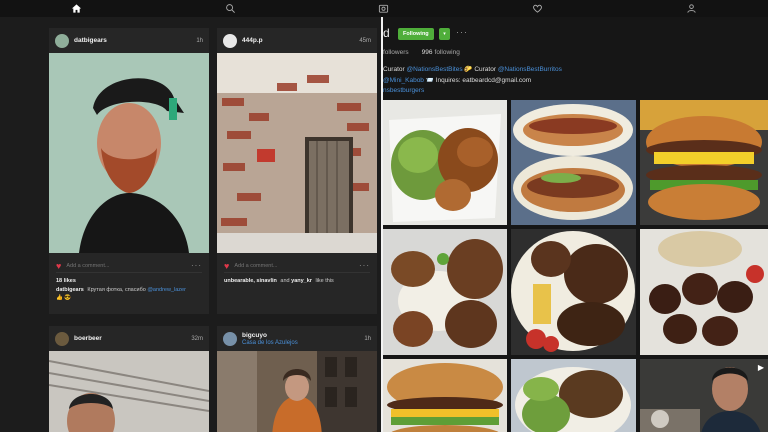  Describe the element at coordinates (386, 33) in the screenshot. I see `profile-name: d` at that location.